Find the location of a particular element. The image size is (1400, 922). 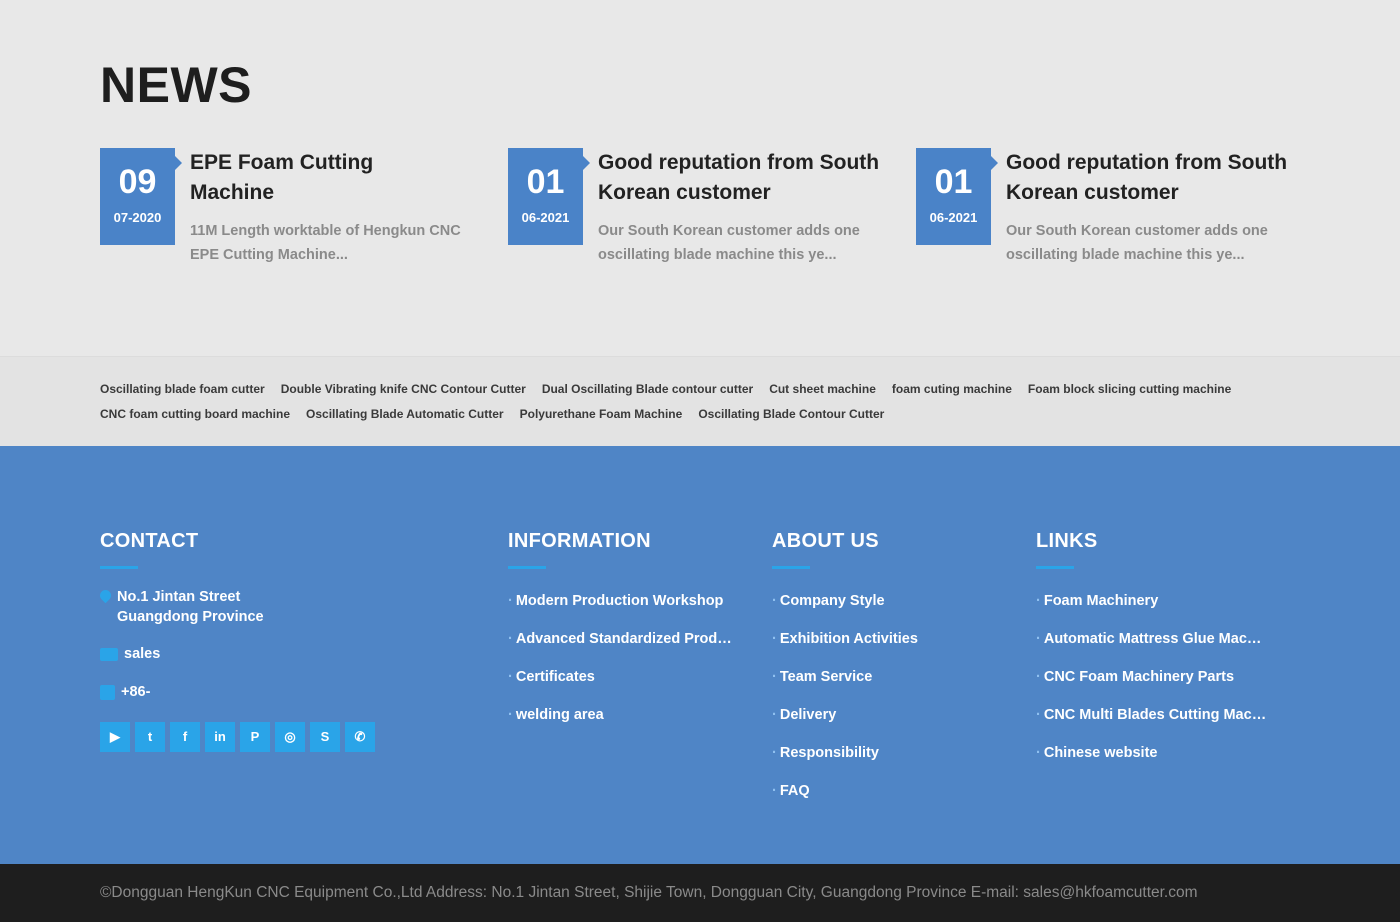

tag-link: Foam block slicing cutting machine is located at coordinates (1129, 389).